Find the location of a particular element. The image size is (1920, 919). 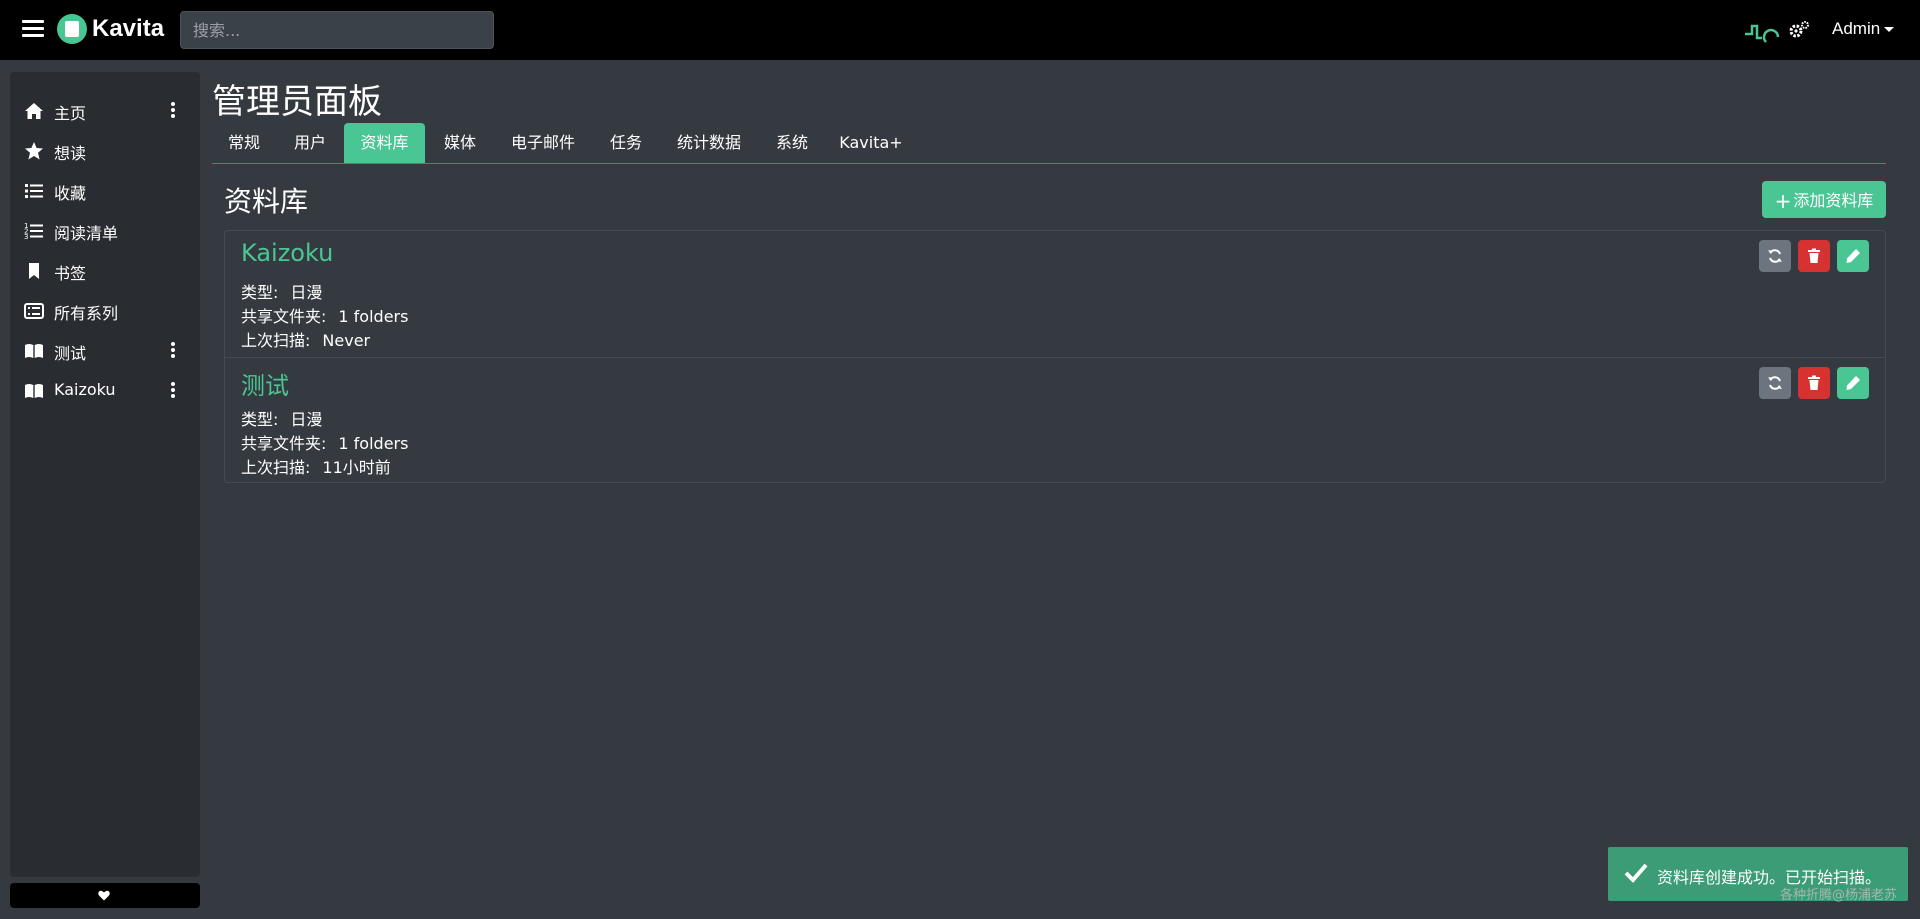

bookmark-icon is located at coordinates (34, 271).